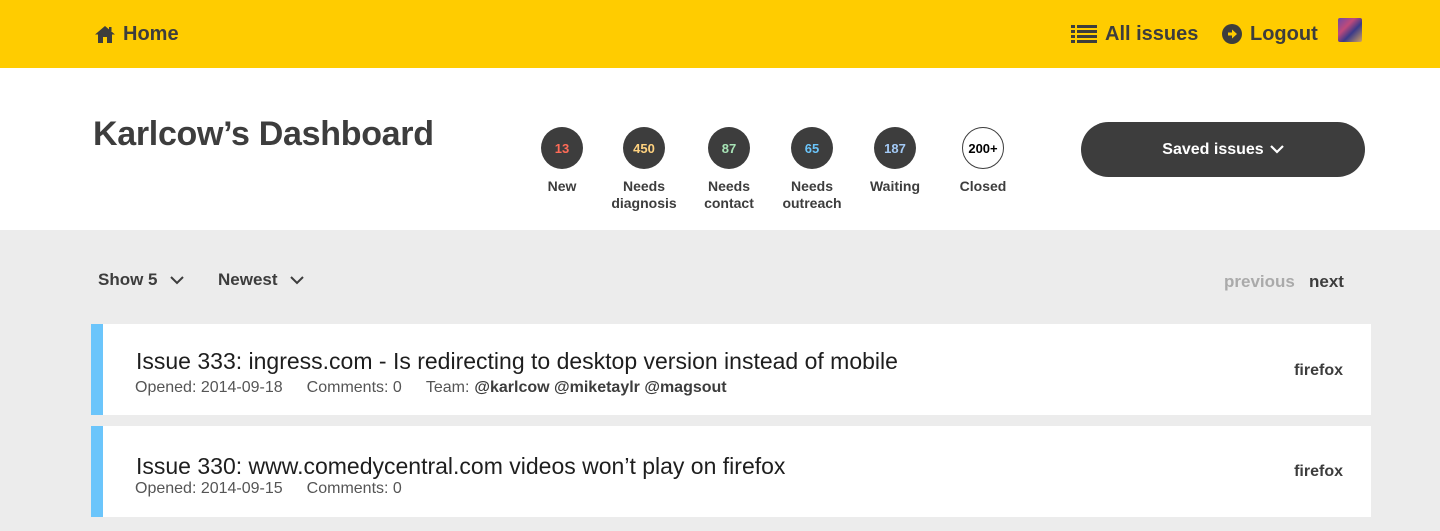 This screenshot has height=531, width=1440. I want to click on stat-closed: 200+ Closed, so click(983, 161).